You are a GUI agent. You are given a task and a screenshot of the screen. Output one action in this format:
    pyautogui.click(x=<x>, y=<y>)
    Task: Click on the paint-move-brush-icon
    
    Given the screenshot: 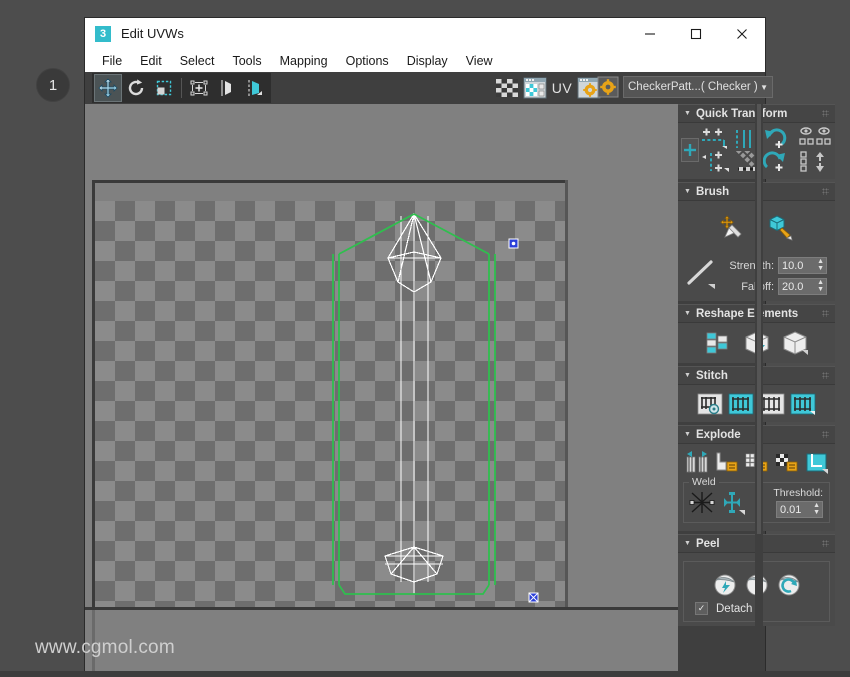 What is the action you would take?
    pyautogui.click(x=732, y=228)
    